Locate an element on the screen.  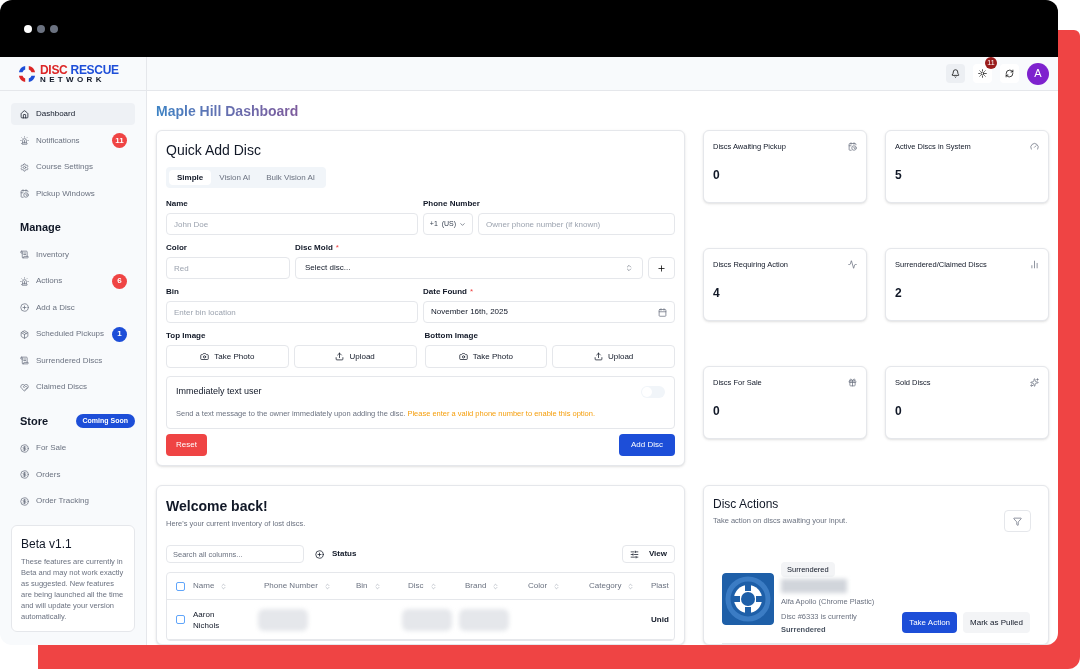
tab: Bulk Vision AI is located at coordinates (290, 177).